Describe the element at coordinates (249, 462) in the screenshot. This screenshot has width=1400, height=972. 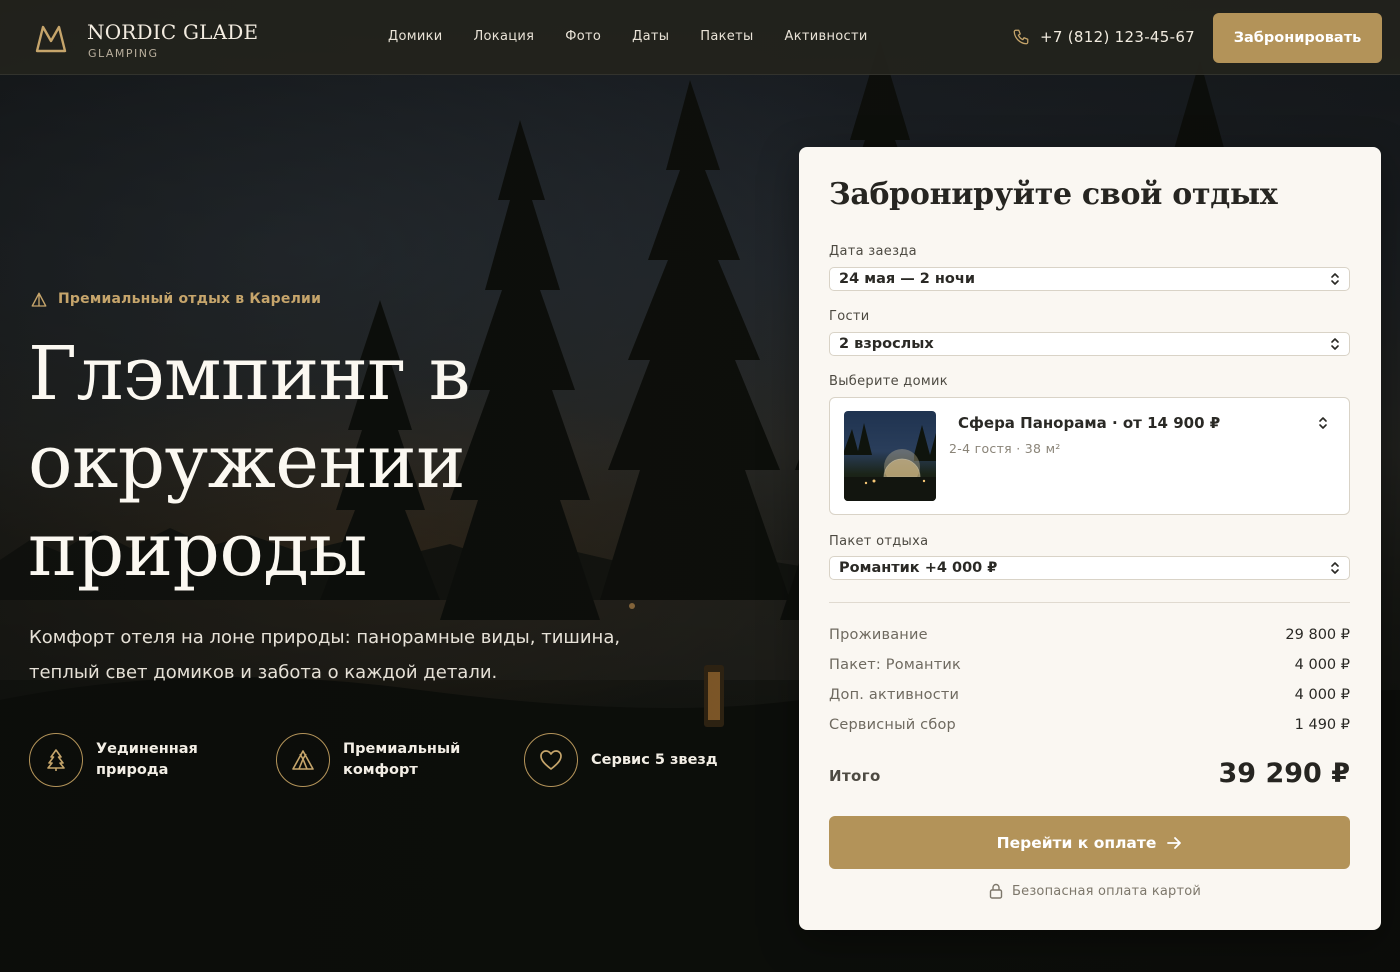
I see `hero-title: Глэмпинг в окружении природы` at that location.